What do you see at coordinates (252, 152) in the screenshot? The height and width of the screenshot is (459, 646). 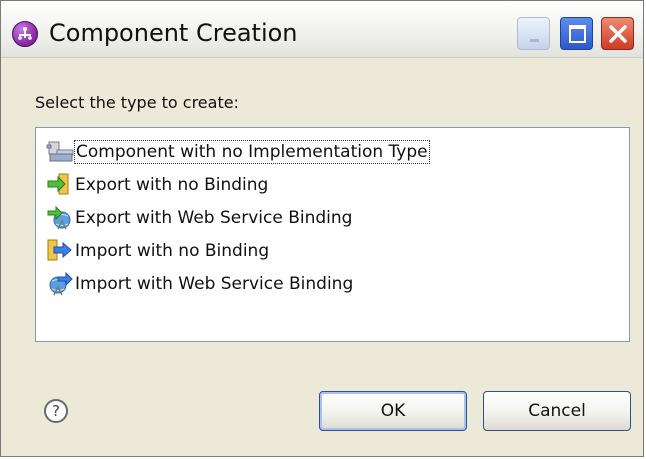 I see `list-item-label: Component with no Implementation Type` at bounding box center [252, 152].